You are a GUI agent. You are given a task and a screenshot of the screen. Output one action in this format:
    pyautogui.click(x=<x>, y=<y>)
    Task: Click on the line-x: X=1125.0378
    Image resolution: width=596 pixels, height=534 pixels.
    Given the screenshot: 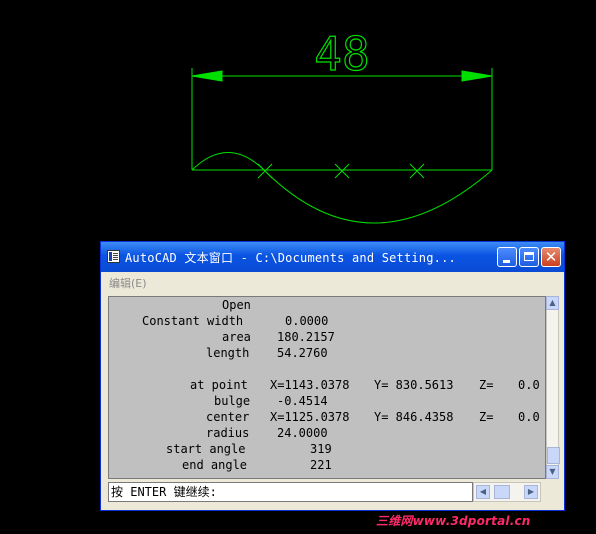 What is the action you would take?
    pyautogui.click(x=310, y=417)
    